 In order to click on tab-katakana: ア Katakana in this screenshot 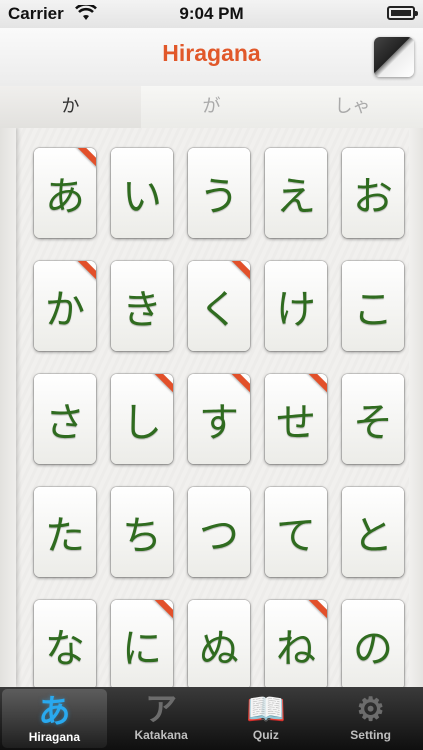, I will do `click(161, 718)`.